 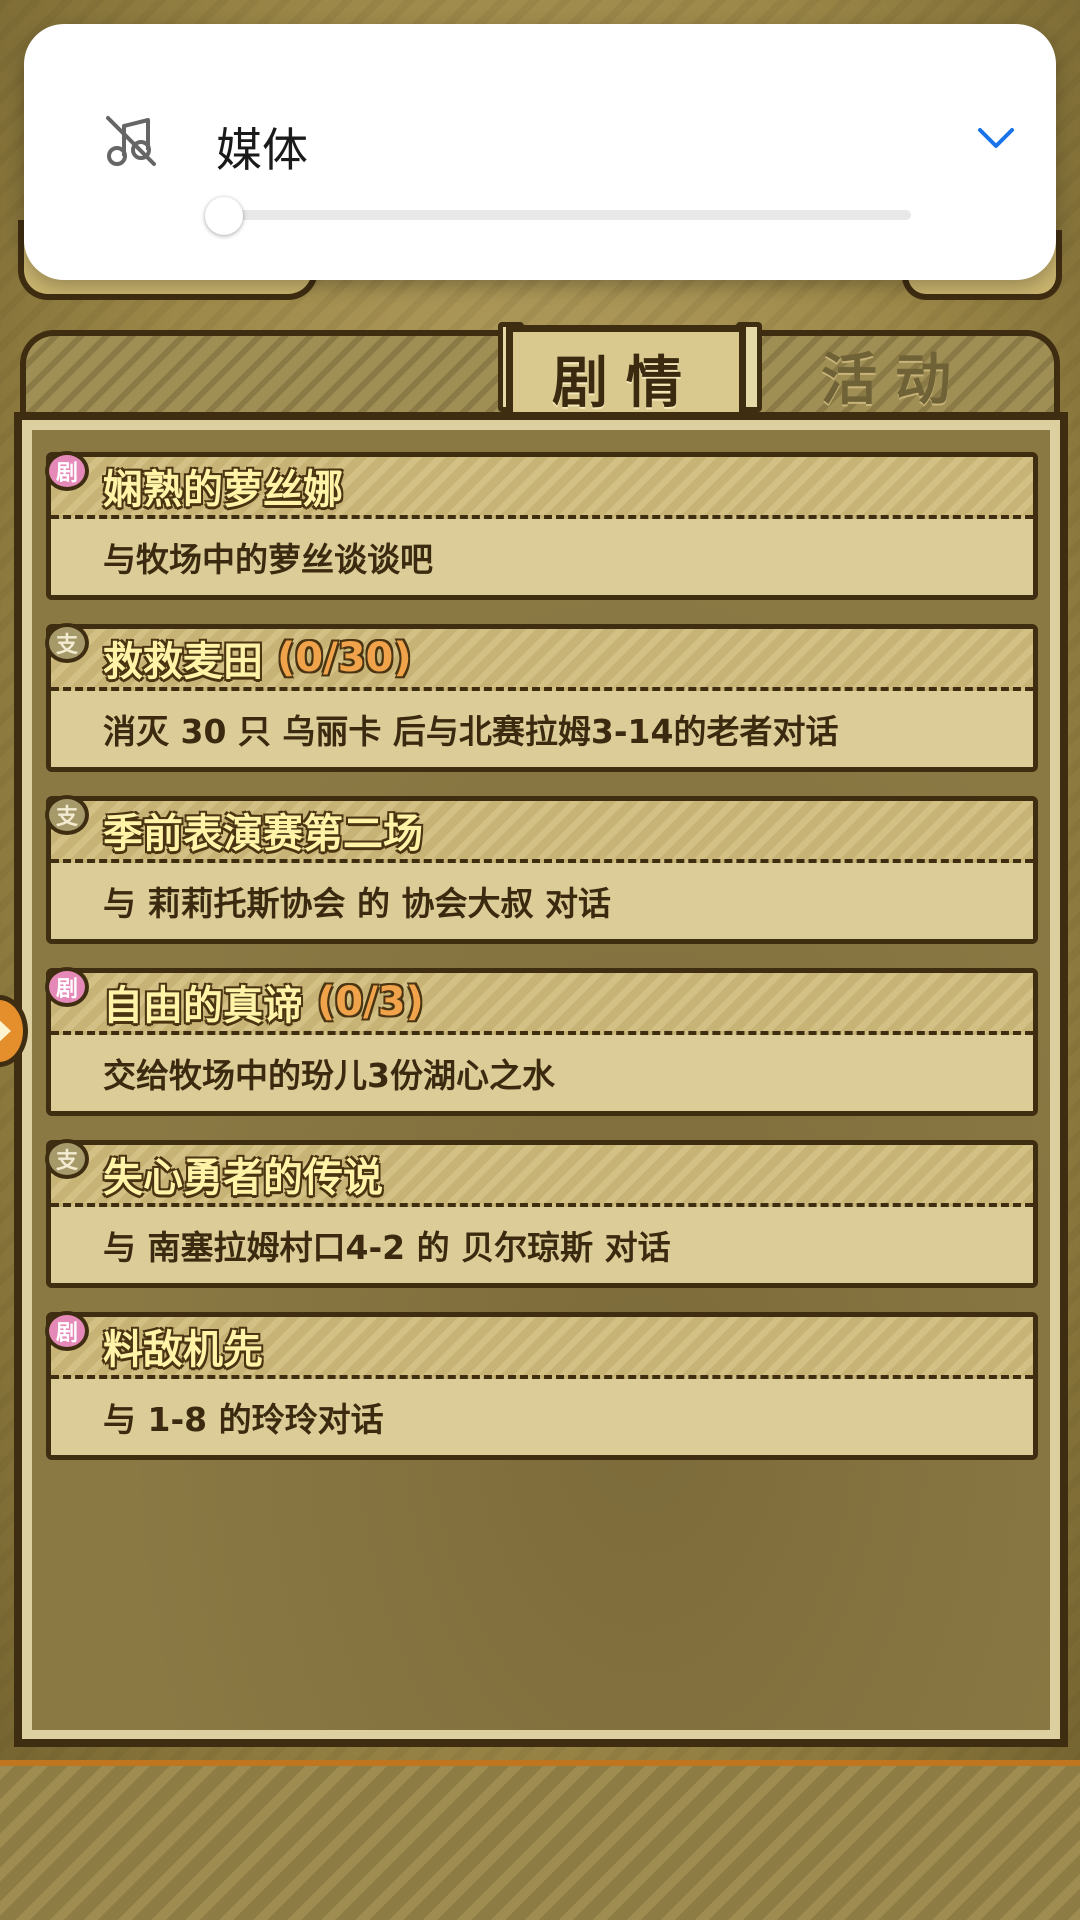 I want to click on quest-description: 交给牧场中的玢儿3份湖心之水, so click(x=542, y=1073).